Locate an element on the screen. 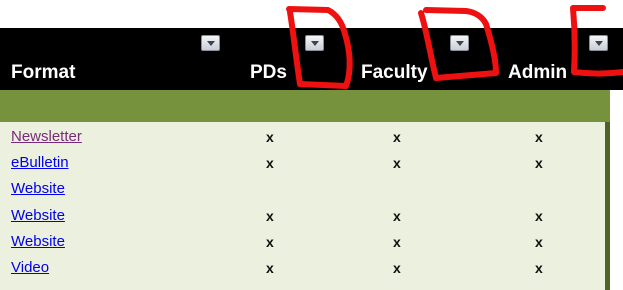 The width and height of the screenshot is (623, 290). table-row: Newsletter x x x is located at coordinates (302, 138).